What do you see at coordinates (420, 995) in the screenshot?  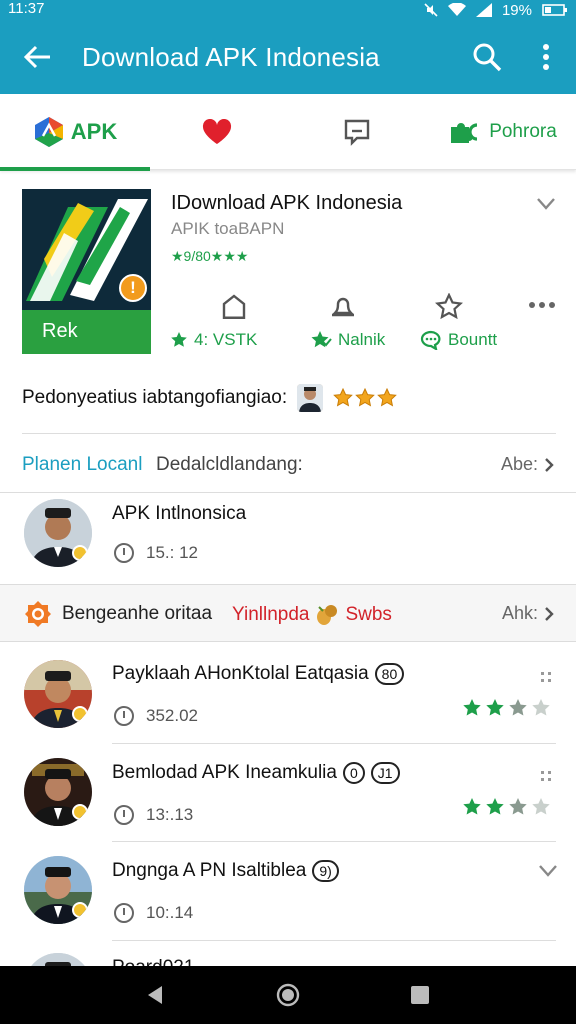 I see `nav-recents-icon` at bounding box center [420, 995].